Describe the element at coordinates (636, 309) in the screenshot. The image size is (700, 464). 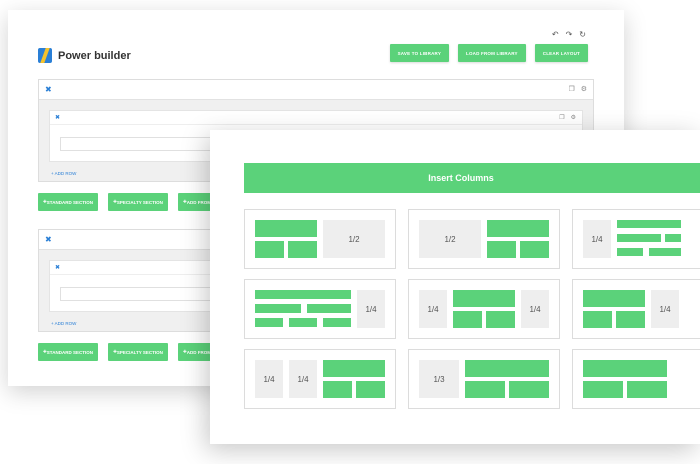
I see `layout-option-half-quarter: 1/4` at that location.